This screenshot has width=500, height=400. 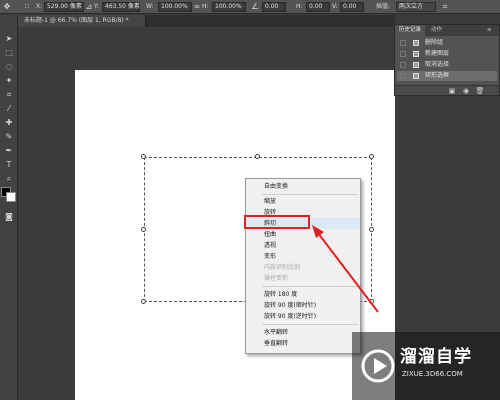 What do you see at coordinates (11, 197) in the screenshot?
I see `background-color-swatch` at bounding box center [11, 197].